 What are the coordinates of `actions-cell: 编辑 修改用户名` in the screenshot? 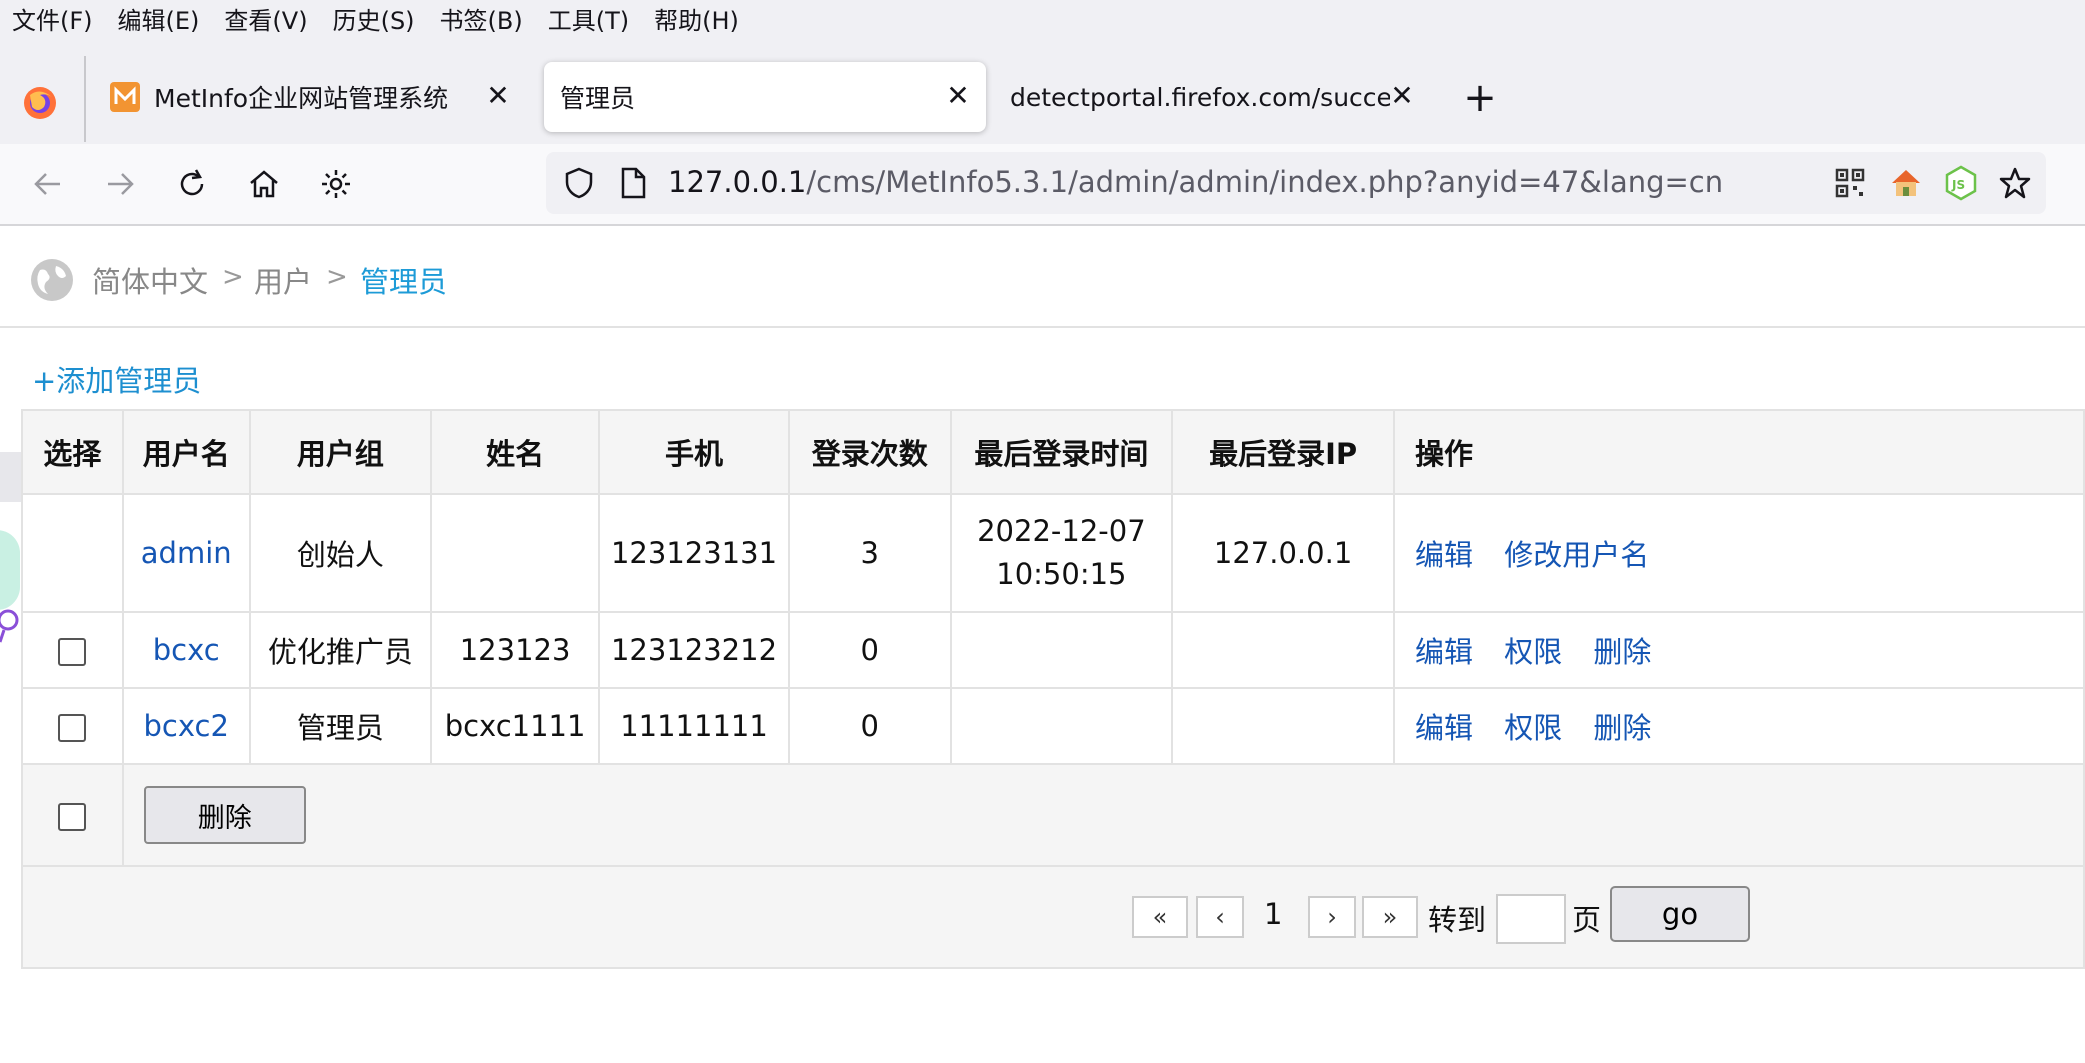 It's located at (1738, 553).